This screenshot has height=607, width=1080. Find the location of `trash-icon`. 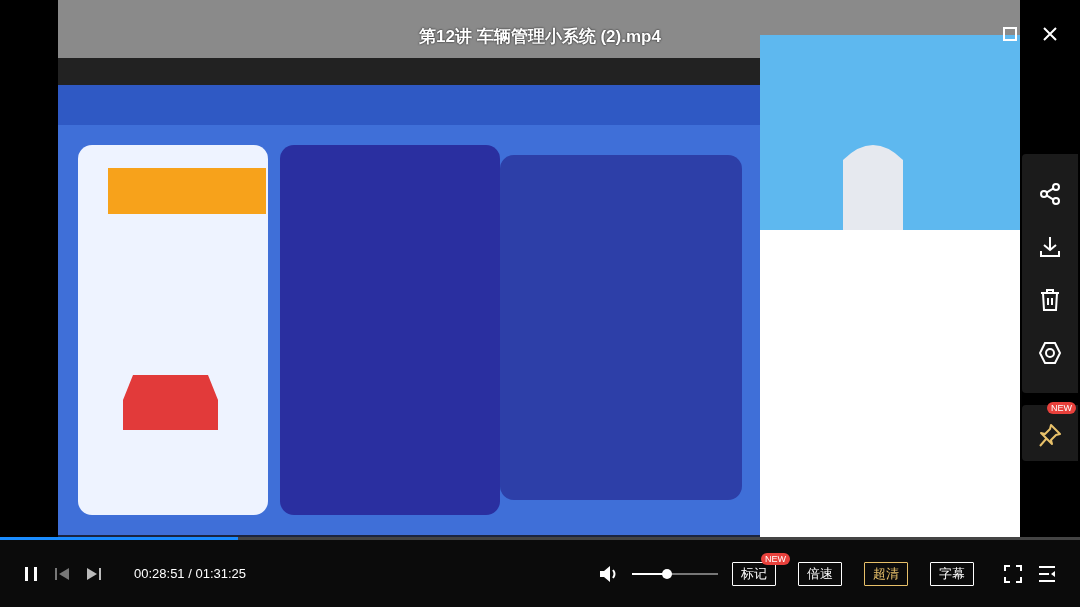

trash-icon is located at coordinates (1050, 300).